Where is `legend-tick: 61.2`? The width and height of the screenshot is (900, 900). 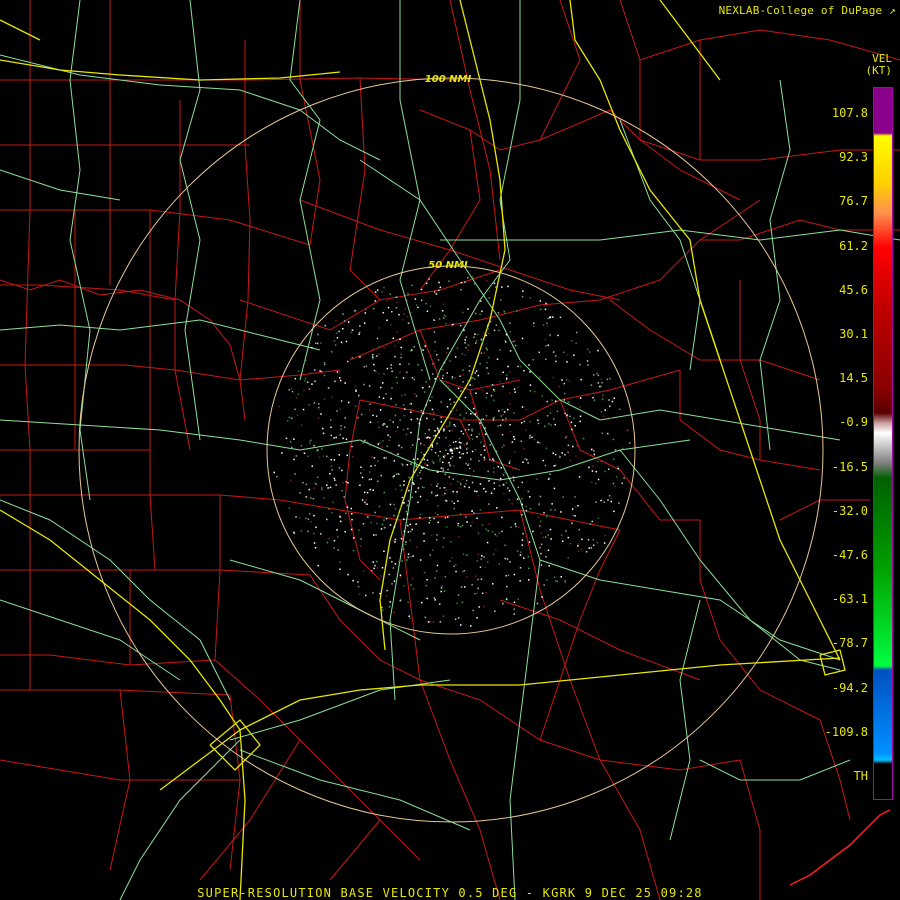
legend-tick: 61.2 is located at coordinates (853, 245).